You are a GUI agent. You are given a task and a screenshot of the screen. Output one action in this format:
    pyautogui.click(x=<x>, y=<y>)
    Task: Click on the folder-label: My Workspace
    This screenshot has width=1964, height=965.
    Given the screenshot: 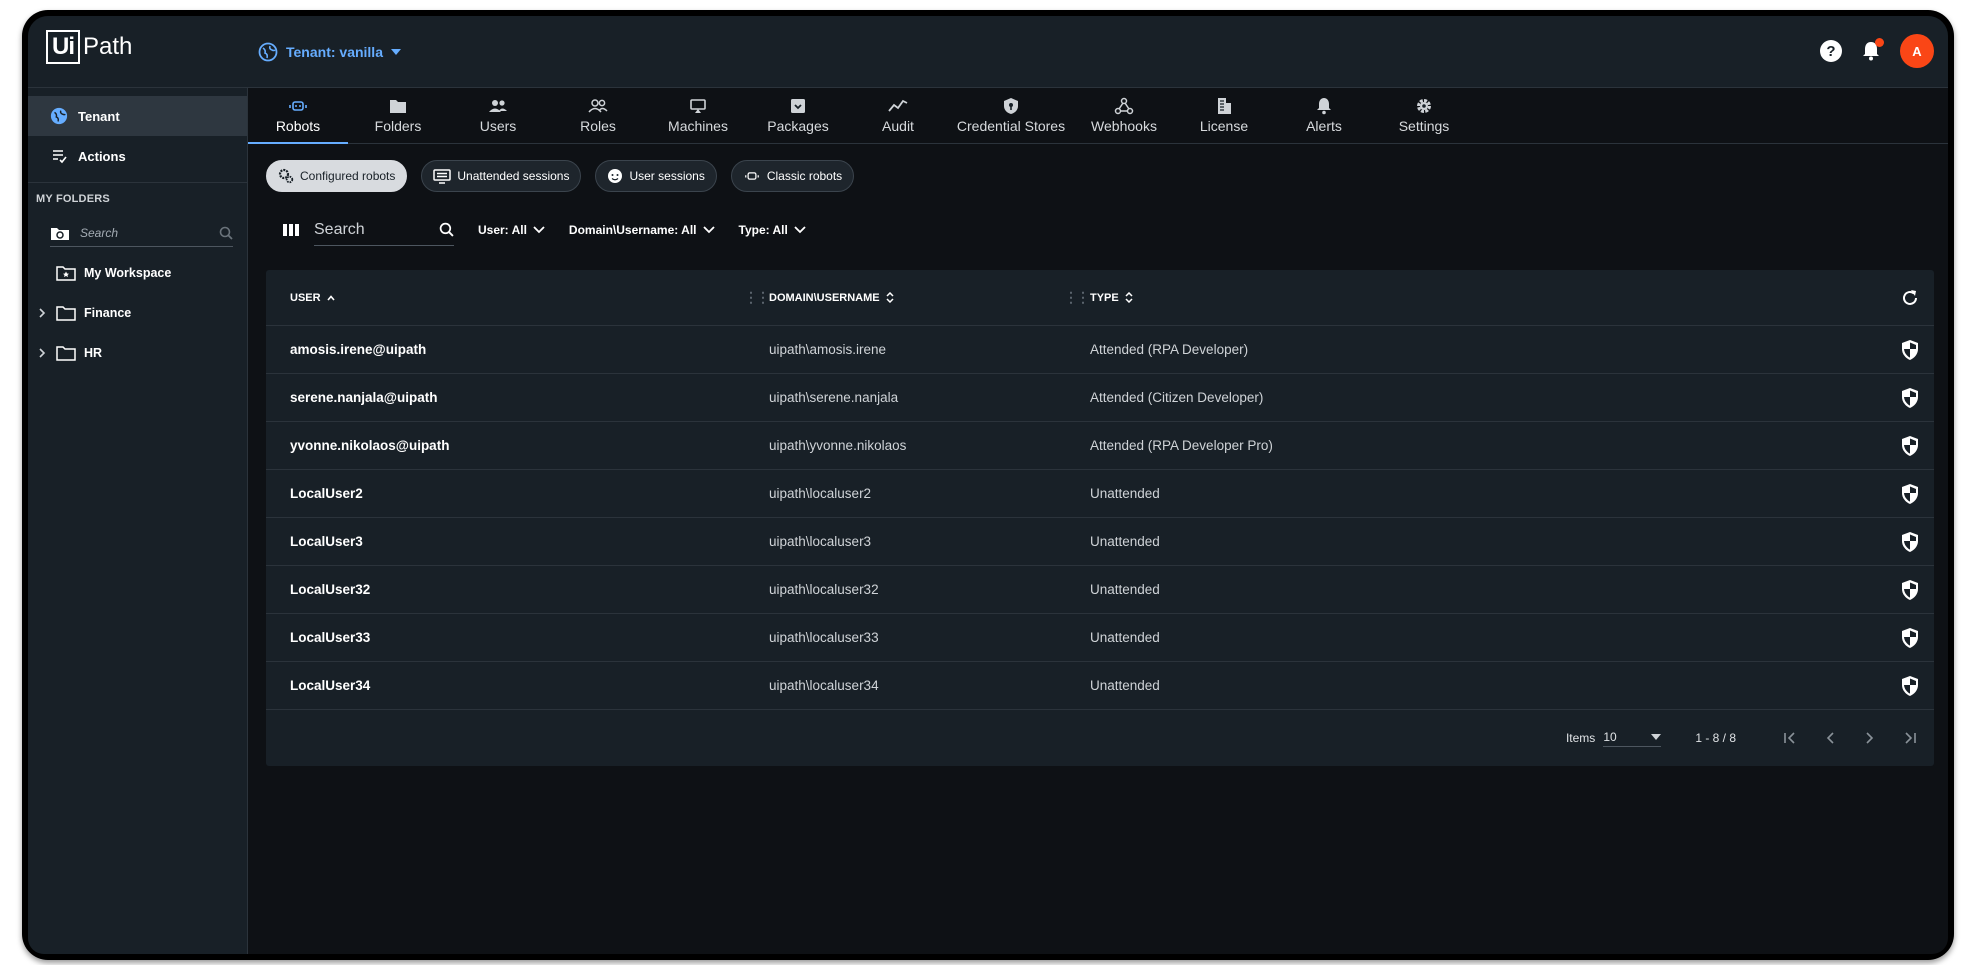 What is the action you would take?
    pyautogui.click(x=128, y=273)
    